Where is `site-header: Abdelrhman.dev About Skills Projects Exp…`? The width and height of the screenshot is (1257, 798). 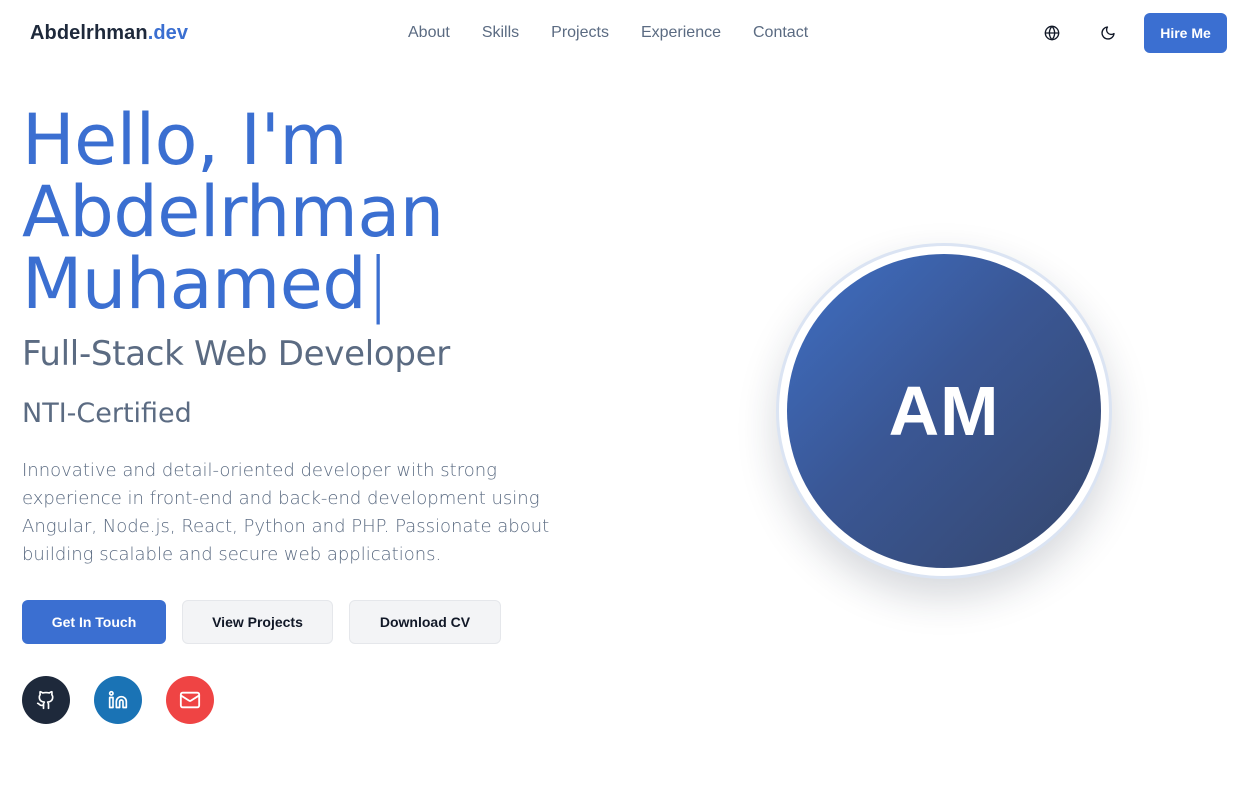 site-header: Abdelrhman.dev About Skills Projects Exp… is located at coordinates (628, 33).